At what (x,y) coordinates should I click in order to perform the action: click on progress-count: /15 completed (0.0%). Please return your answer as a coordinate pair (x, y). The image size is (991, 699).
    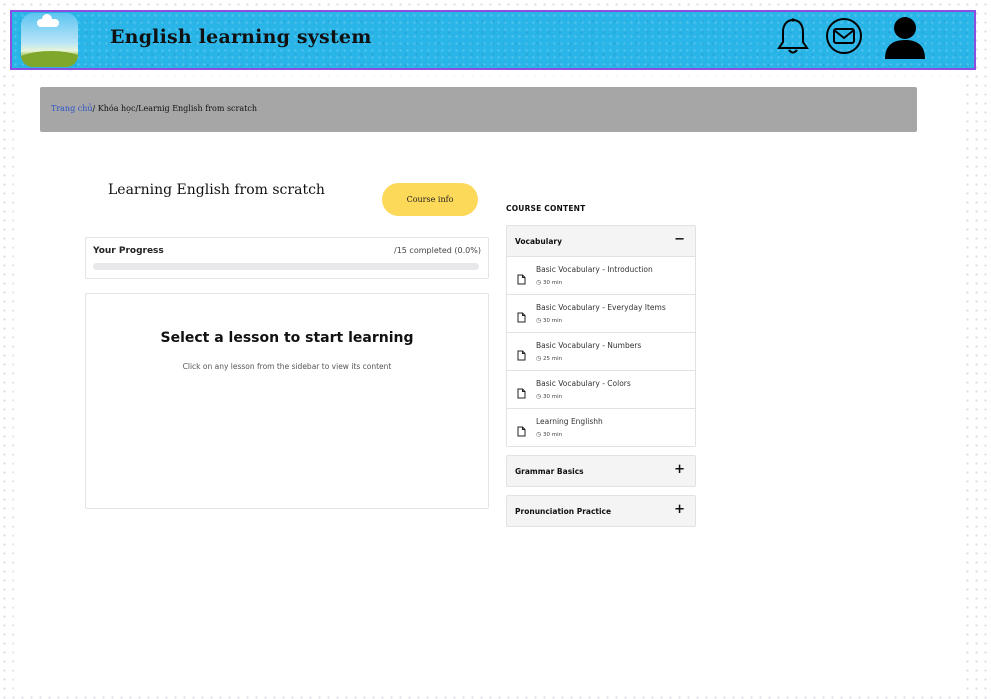
    Looking at the image, I should click on (437, 250).